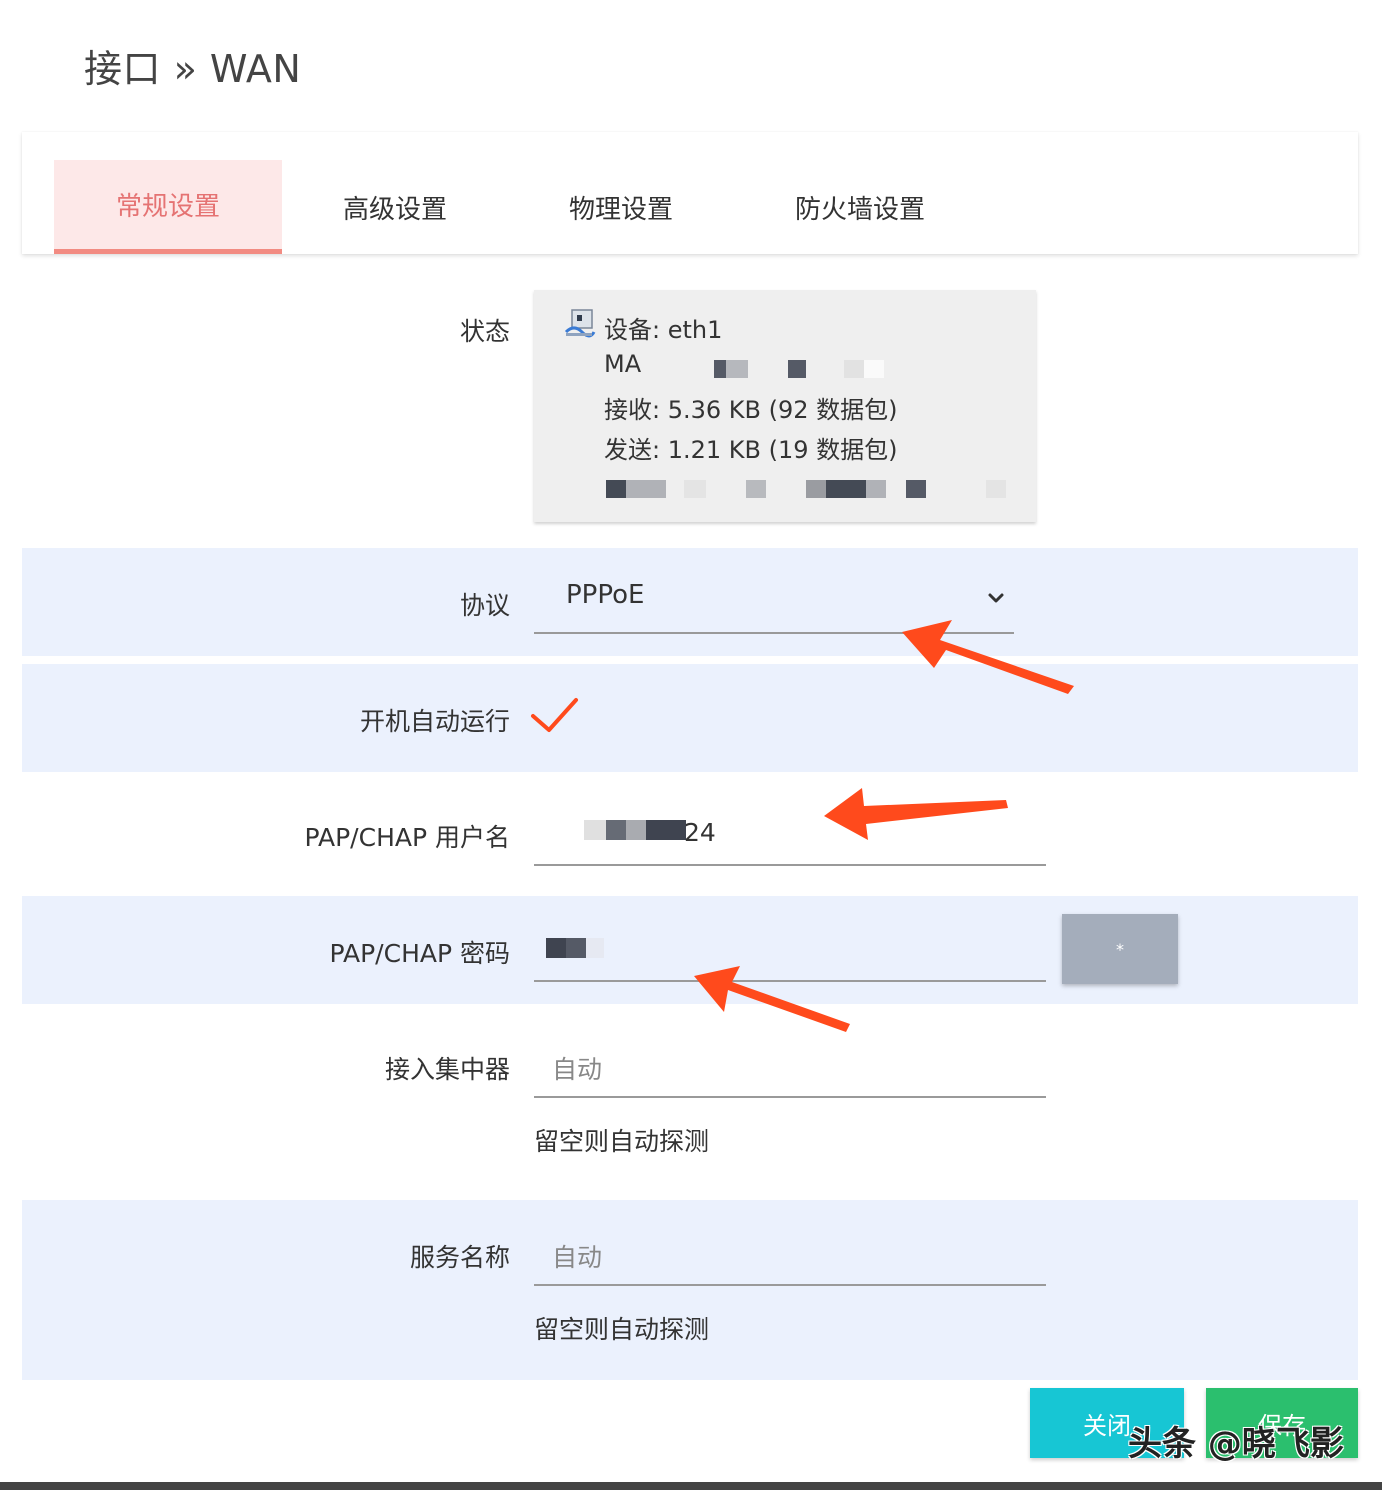  I want to click on autostart-label: 开机自动运行, so click(434, 721).